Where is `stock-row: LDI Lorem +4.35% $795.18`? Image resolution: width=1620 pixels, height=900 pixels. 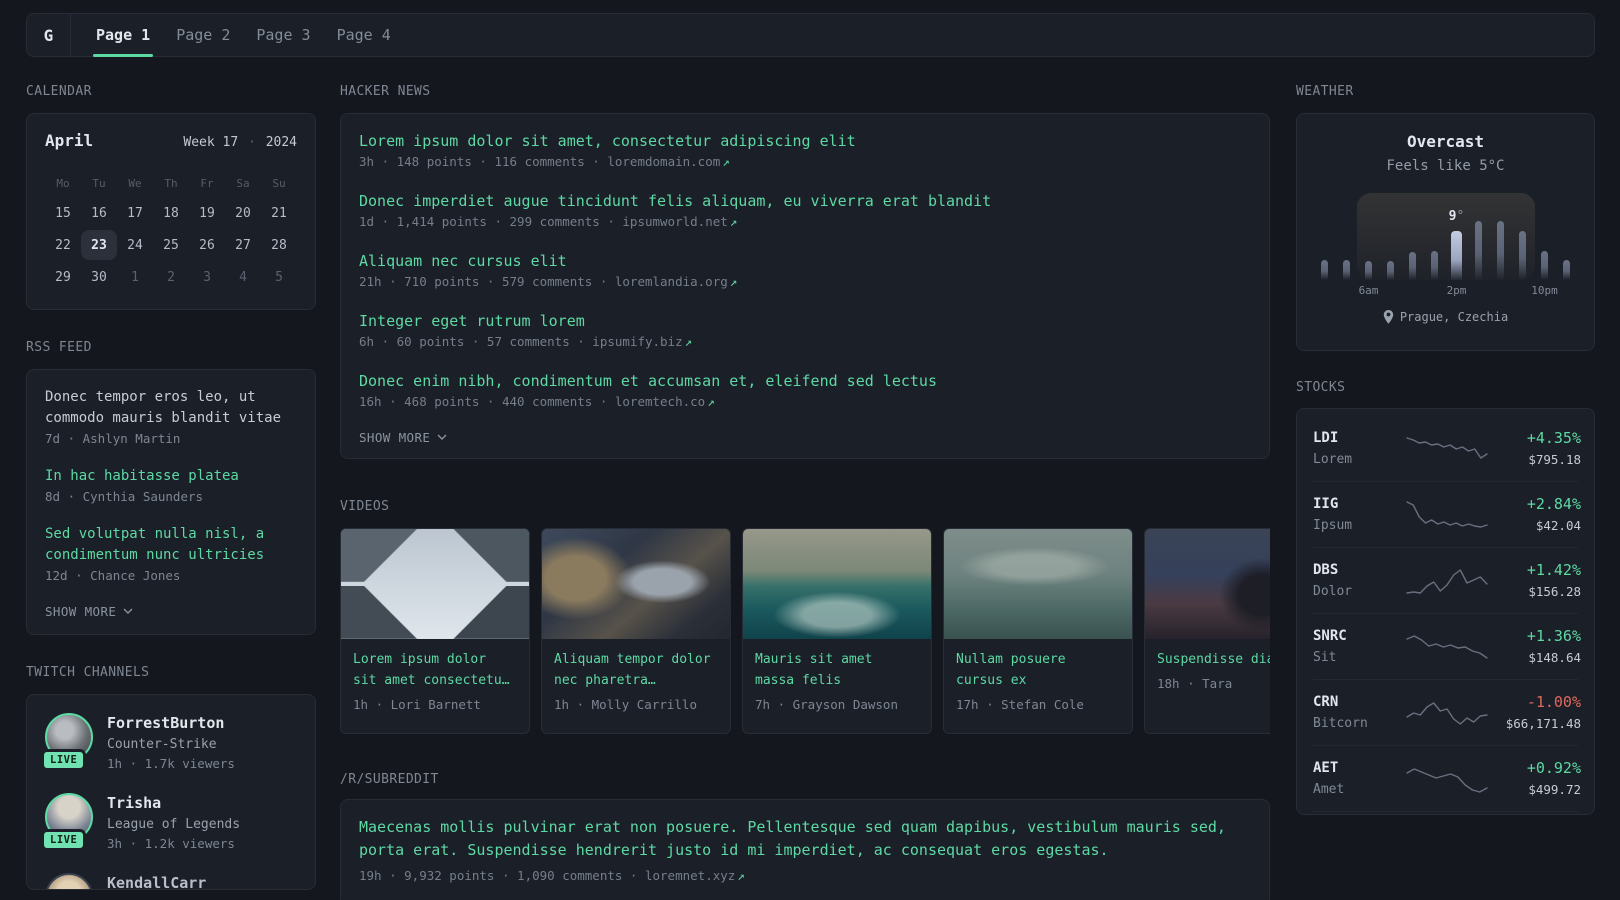
stock-row: LDI Lorem +4.35% $795.18 is located at coordinates (1447, 448).